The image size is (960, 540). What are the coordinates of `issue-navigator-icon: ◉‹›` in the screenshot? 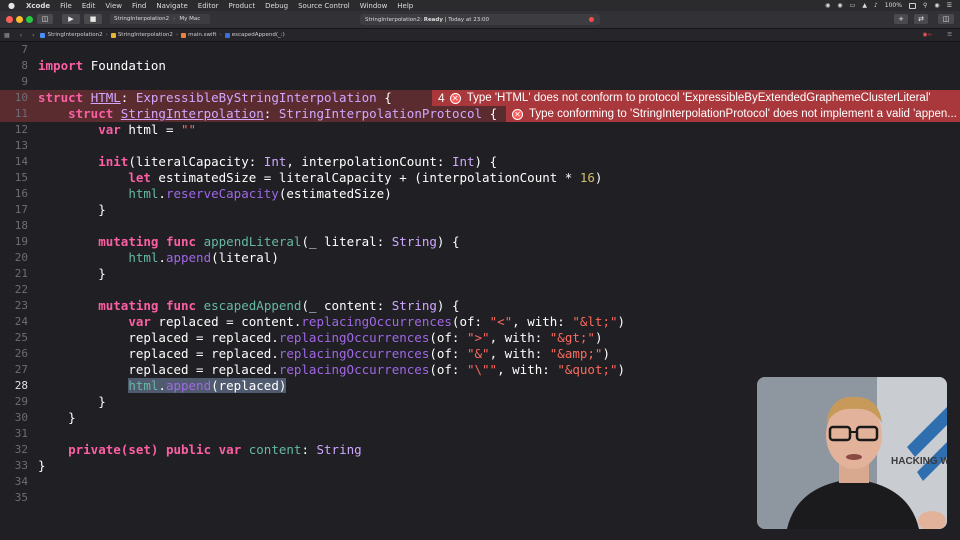 It's located at (927, 35).